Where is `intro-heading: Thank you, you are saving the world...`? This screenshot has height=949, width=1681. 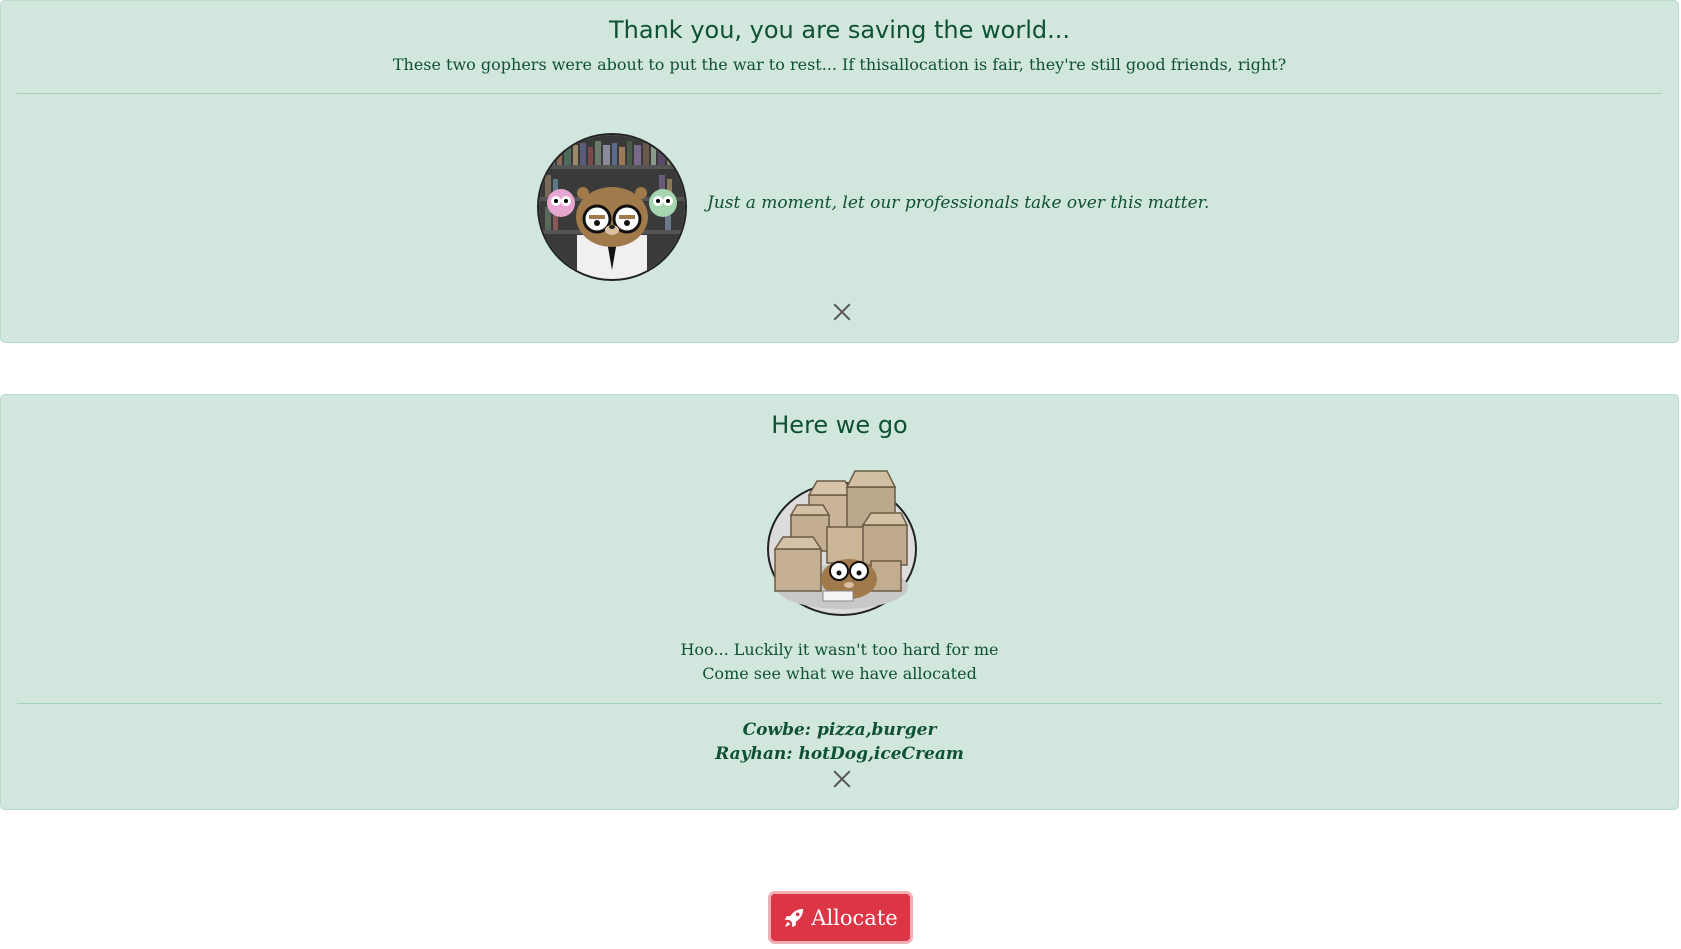 intro-heading: Thank you, you are saving the world... is located at coordinates (839, 30).